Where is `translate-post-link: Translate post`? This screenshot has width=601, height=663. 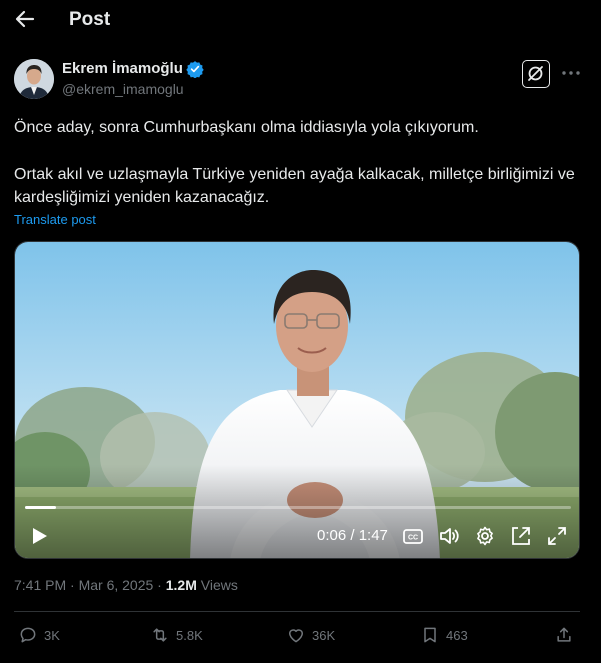
translate-post-link: Translate post is located at coordinates (55, 219).